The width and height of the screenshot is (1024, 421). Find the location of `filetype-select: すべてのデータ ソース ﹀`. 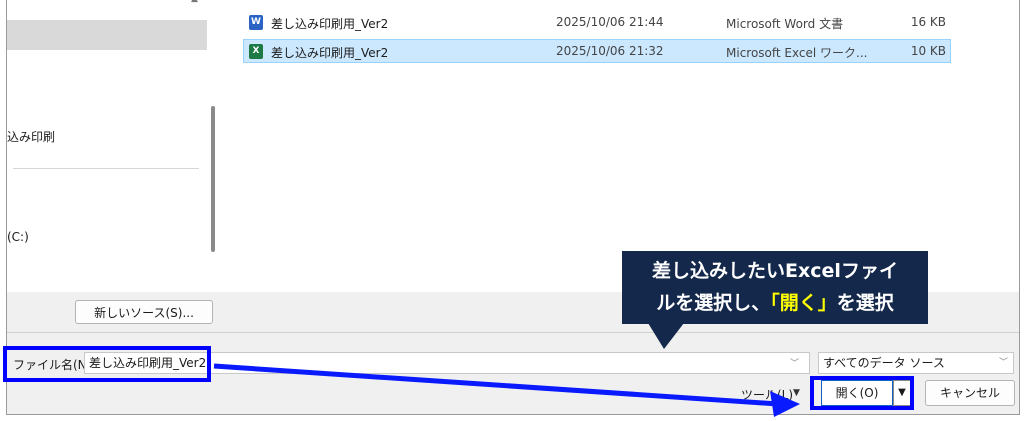

filetype-select: すべてのデータ ソース ﹀ is located at coordinates (916, 363).